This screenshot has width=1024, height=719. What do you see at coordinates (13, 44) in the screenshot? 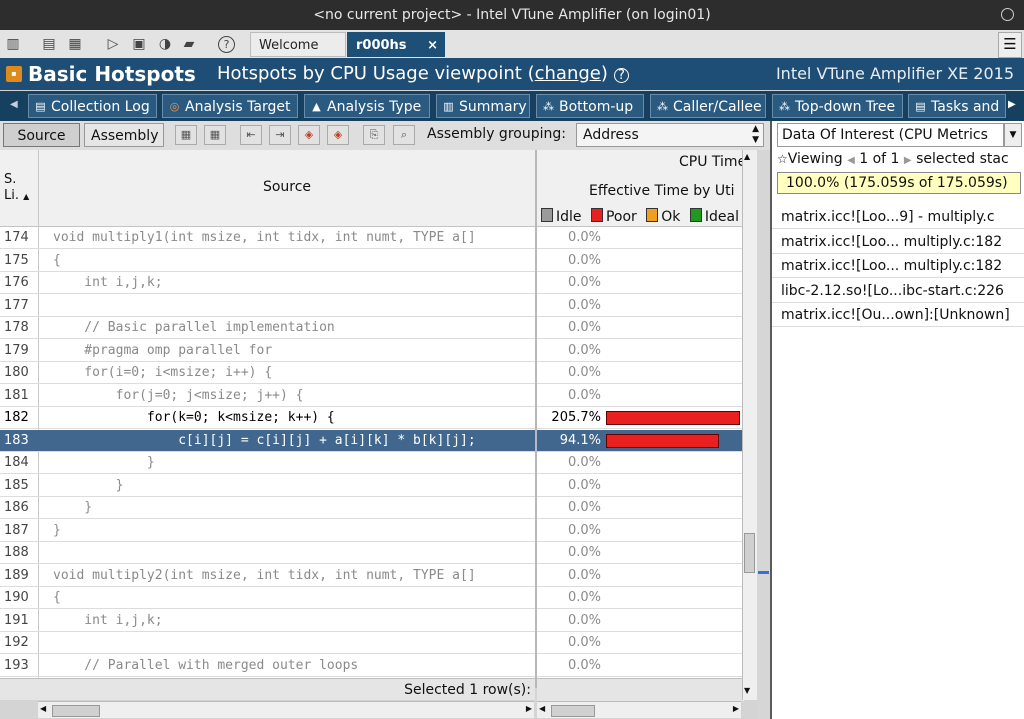
I see `chart-icon: ▥` at bounding box center [13, 44].